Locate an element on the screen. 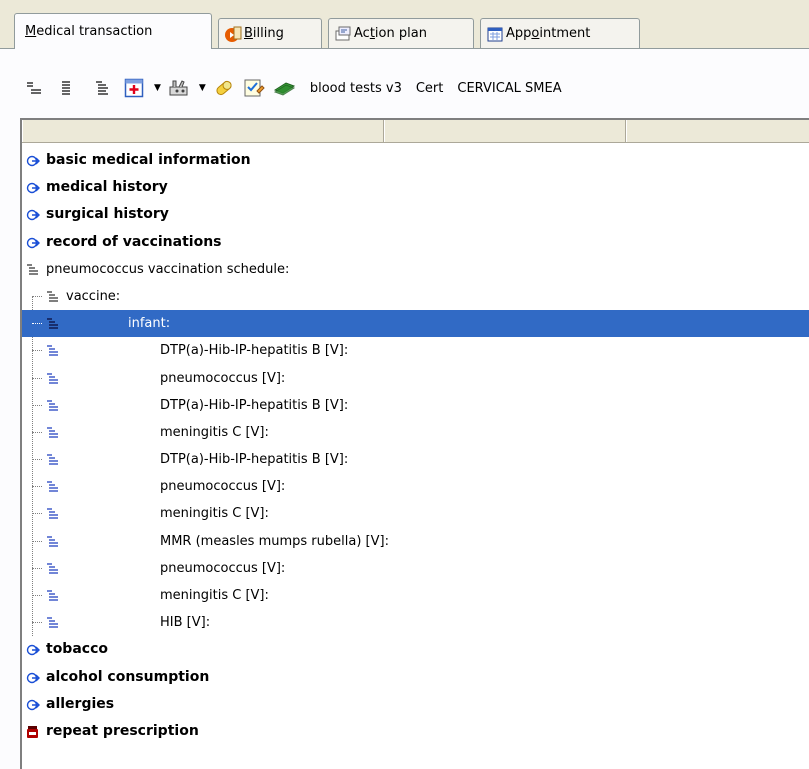  tab-action-plan: Ac t ion plan is located at coordinates (401, 33).